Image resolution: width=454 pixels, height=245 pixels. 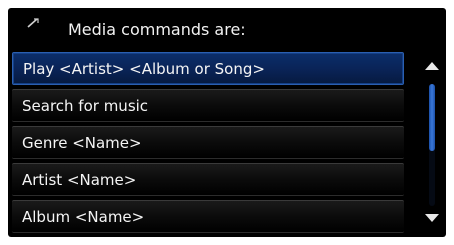 What do you see at coordinates (82, 143) in the screenshot?
I see `list-item-label: Genre <Name>` at bounding box center [82, 143].